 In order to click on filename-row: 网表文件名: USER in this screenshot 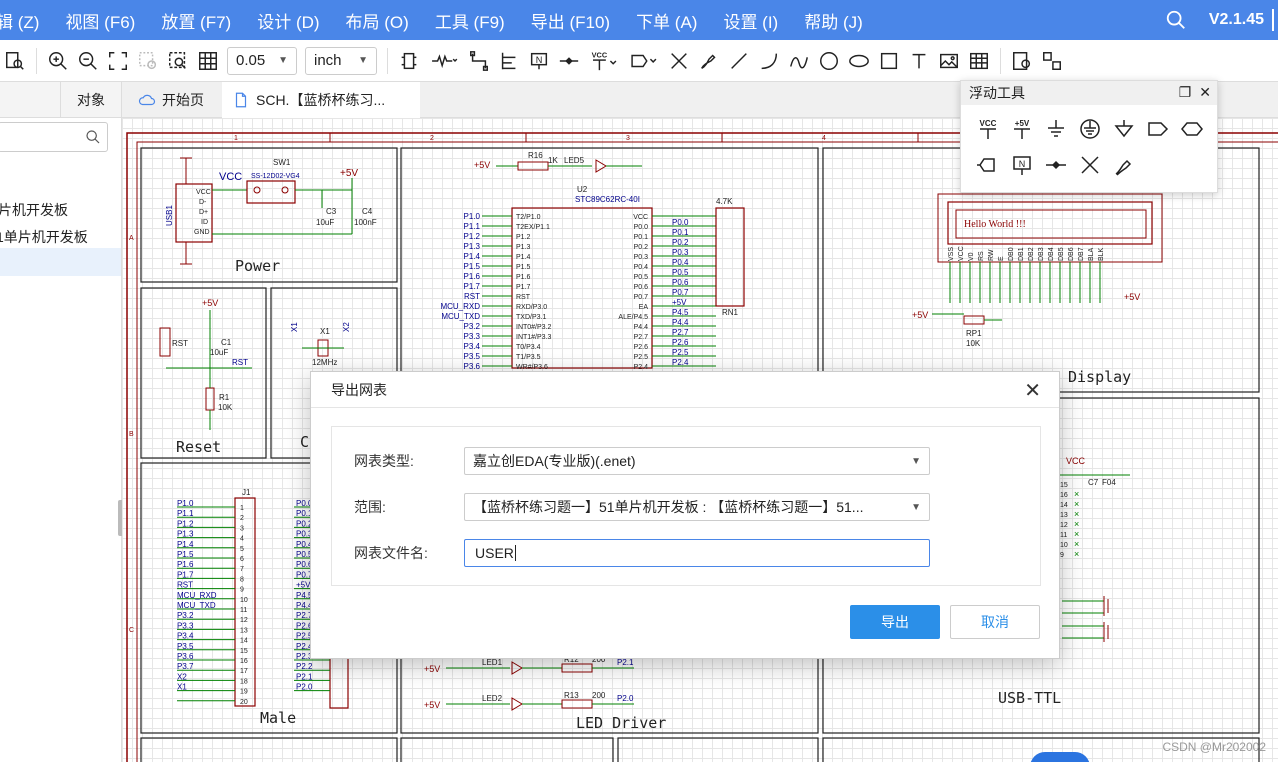, I will do `click(694, 553)`.